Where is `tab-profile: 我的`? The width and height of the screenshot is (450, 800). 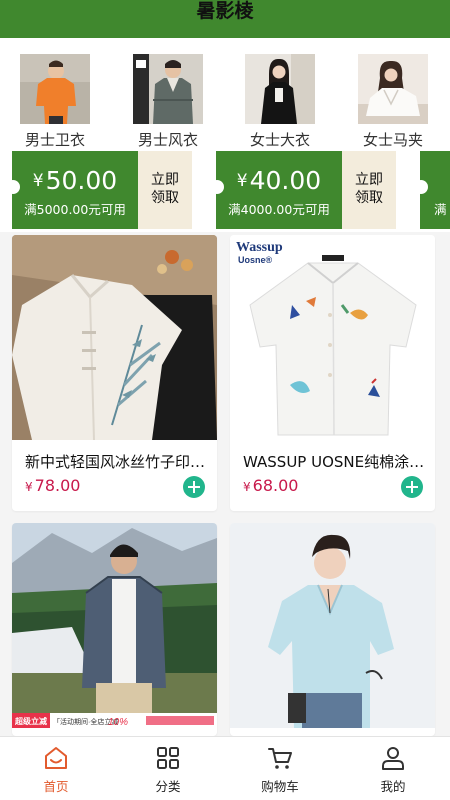 tab-profile: 我的 is located at coordinates (393, 768).